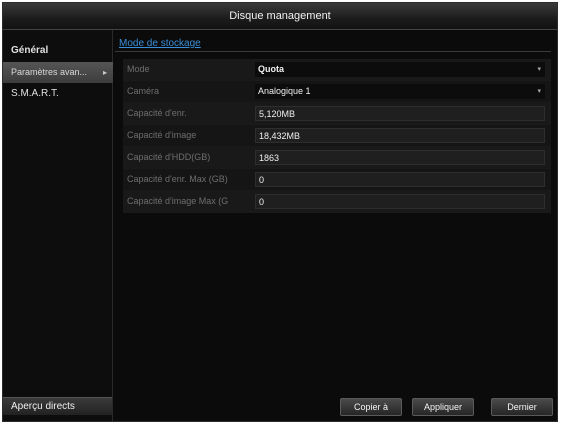  What do you see at coordinates (400, 201) in the screenshot?
I see `max-image-capacity-input: 0` at bounding box center [400, 201].